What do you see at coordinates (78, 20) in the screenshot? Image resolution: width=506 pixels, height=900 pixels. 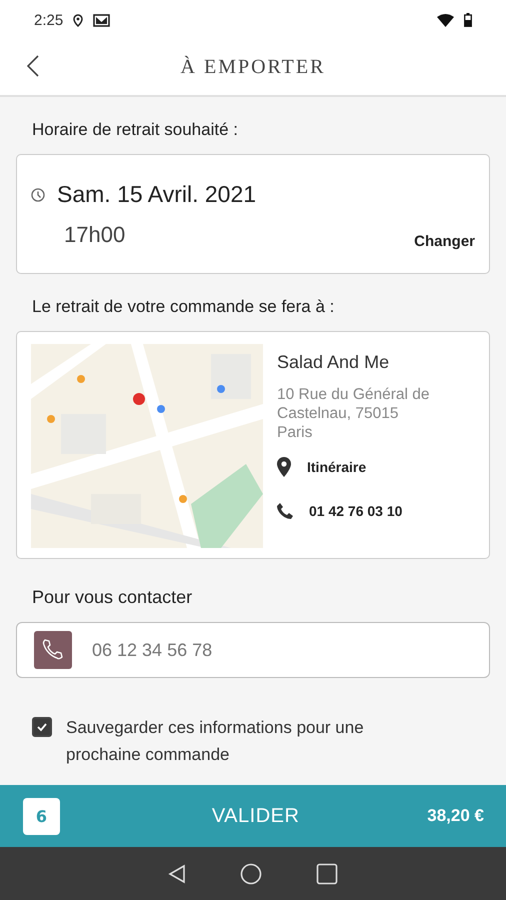 I see `location-icon` at bounding box center [78, 20].